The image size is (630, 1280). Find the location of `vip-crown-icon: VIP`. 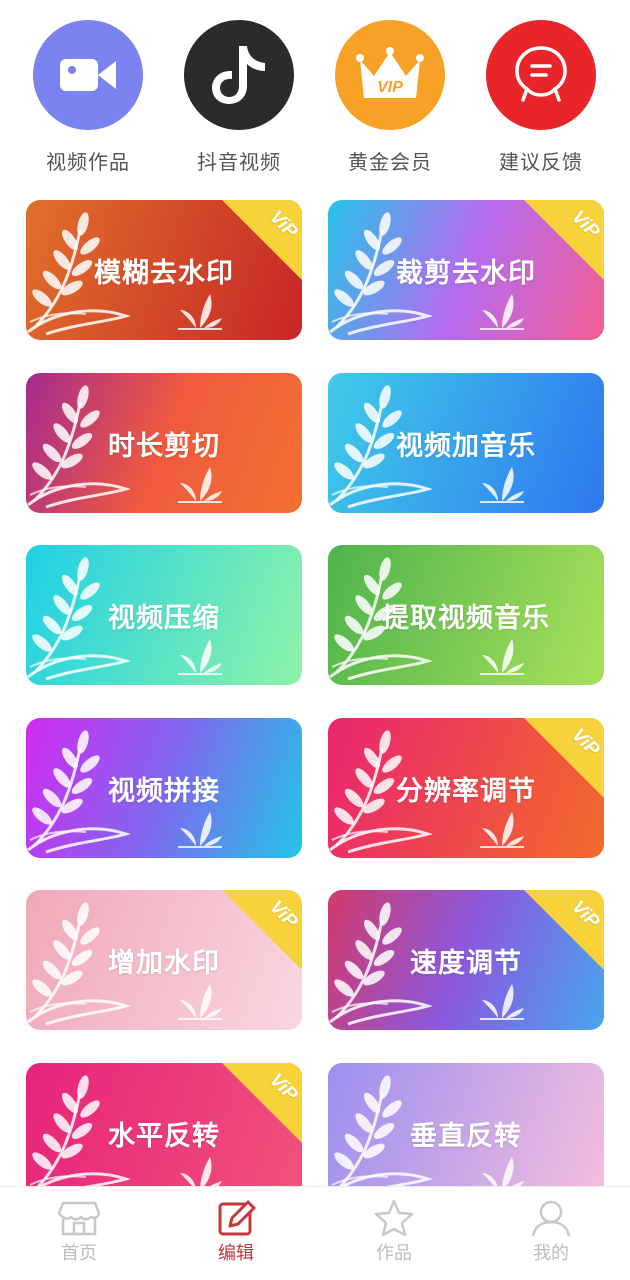

vip-crown-icon: VIP is located at coordinates (390, 75).